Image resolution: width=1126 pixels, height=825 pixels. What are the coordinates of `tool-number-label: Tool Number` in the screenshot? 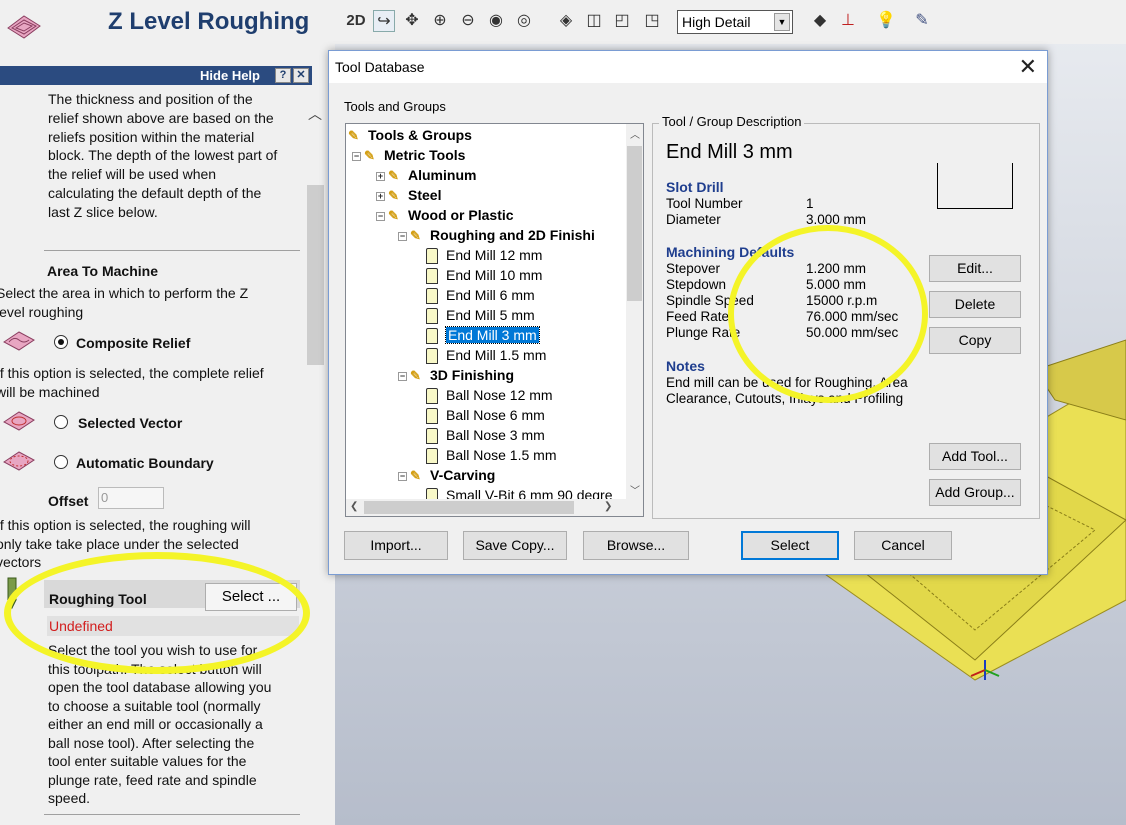 It's located at (704, 203).